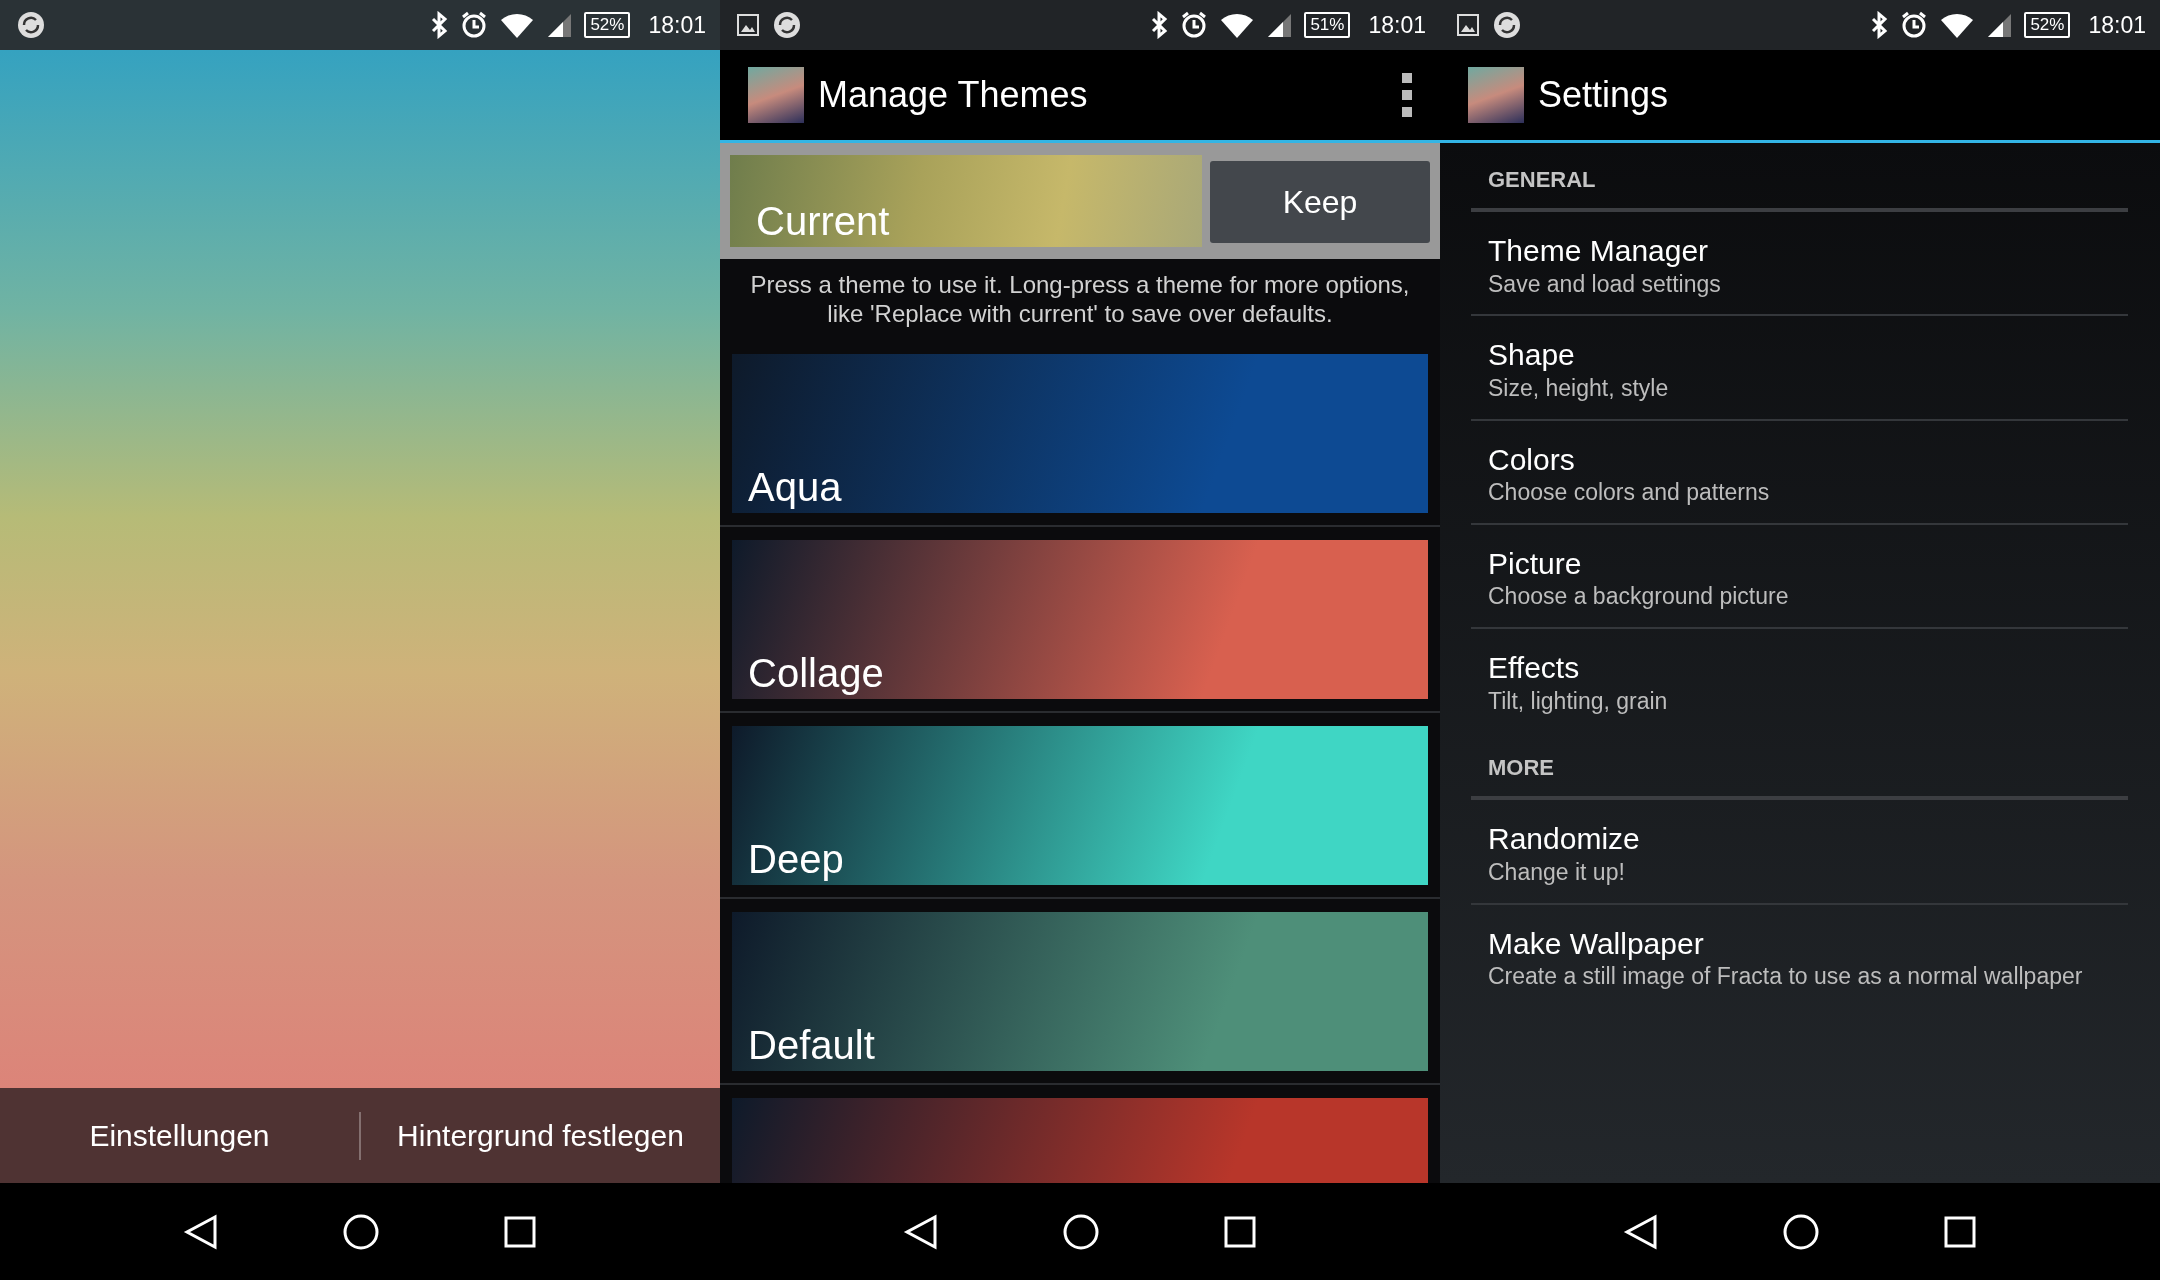 Image resolution: width=2160 pixels, height=1280 pixels. I want to click on settings-item: Randomize Change it up!, so click(1799, 852).